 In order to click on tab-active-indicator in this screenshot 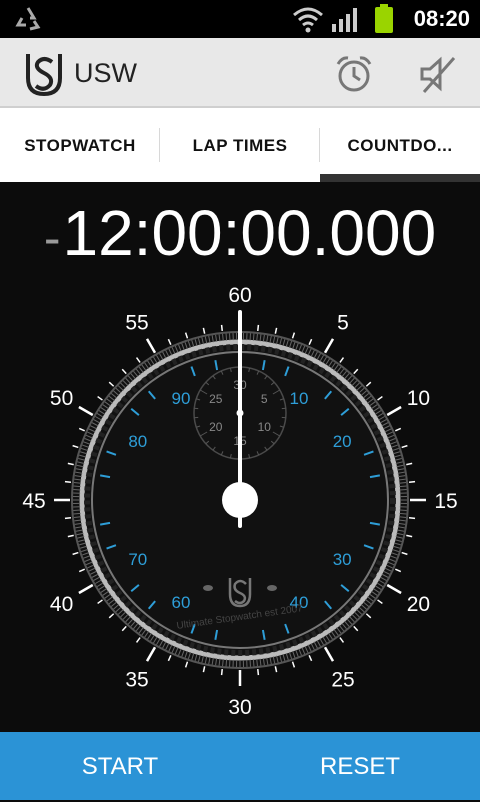, I will do `click(400, 178)`.